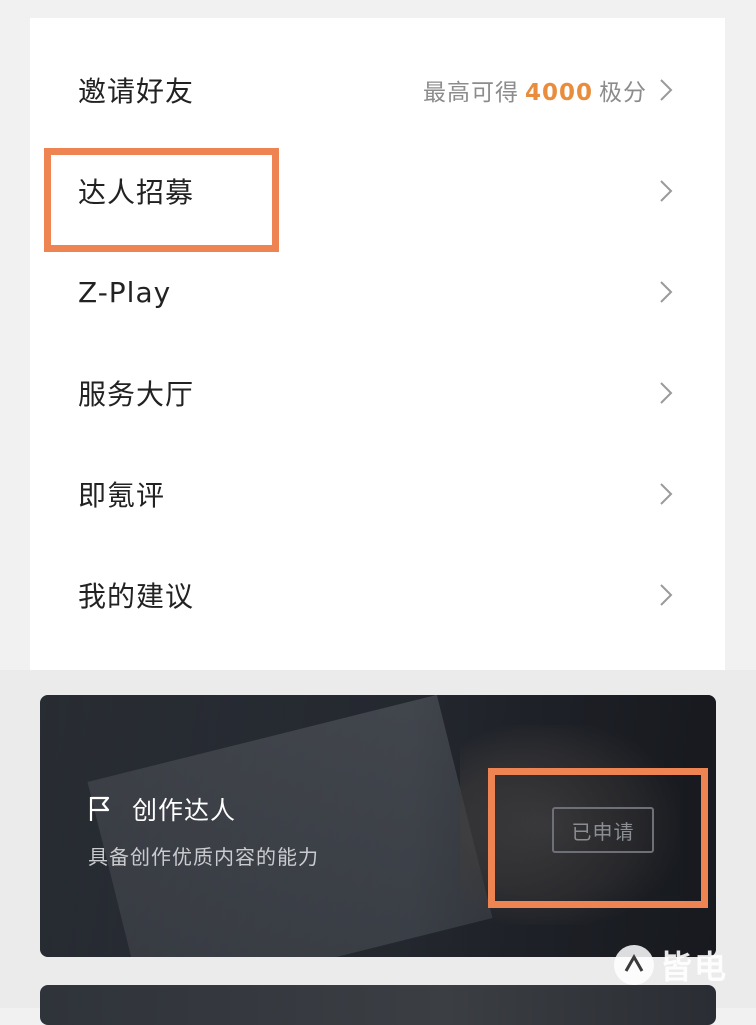 The image size is (756, 1025). I want to click on menu-item-service-hall: 服务大厅, so click(377, 393).